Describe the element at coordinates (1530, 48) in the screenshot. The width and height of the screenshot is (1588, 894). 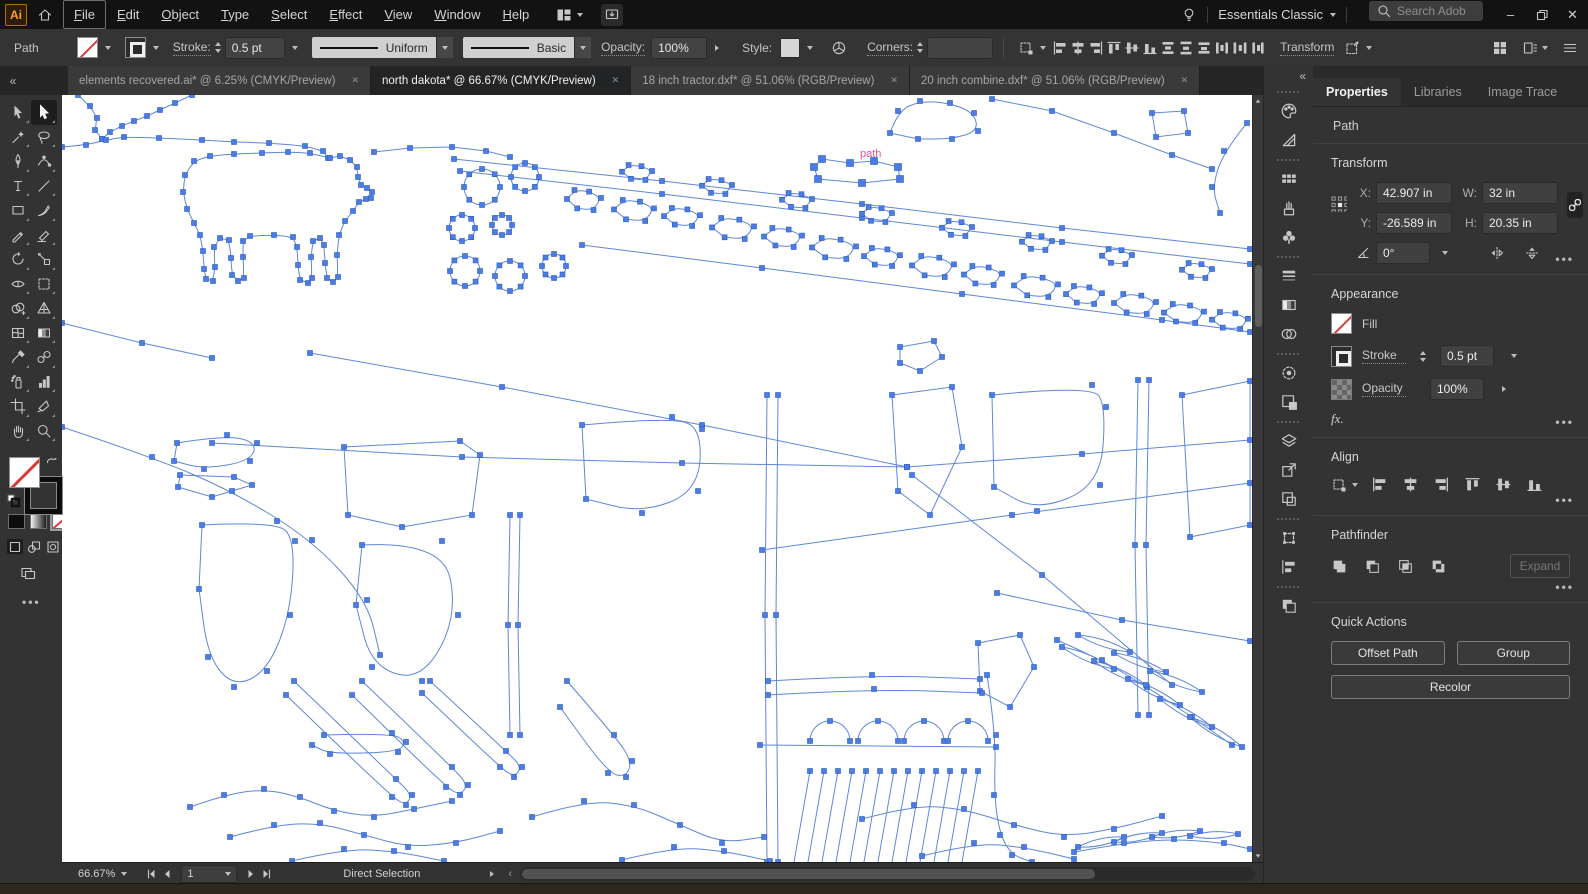
I see `document-layout-icon` at that location.